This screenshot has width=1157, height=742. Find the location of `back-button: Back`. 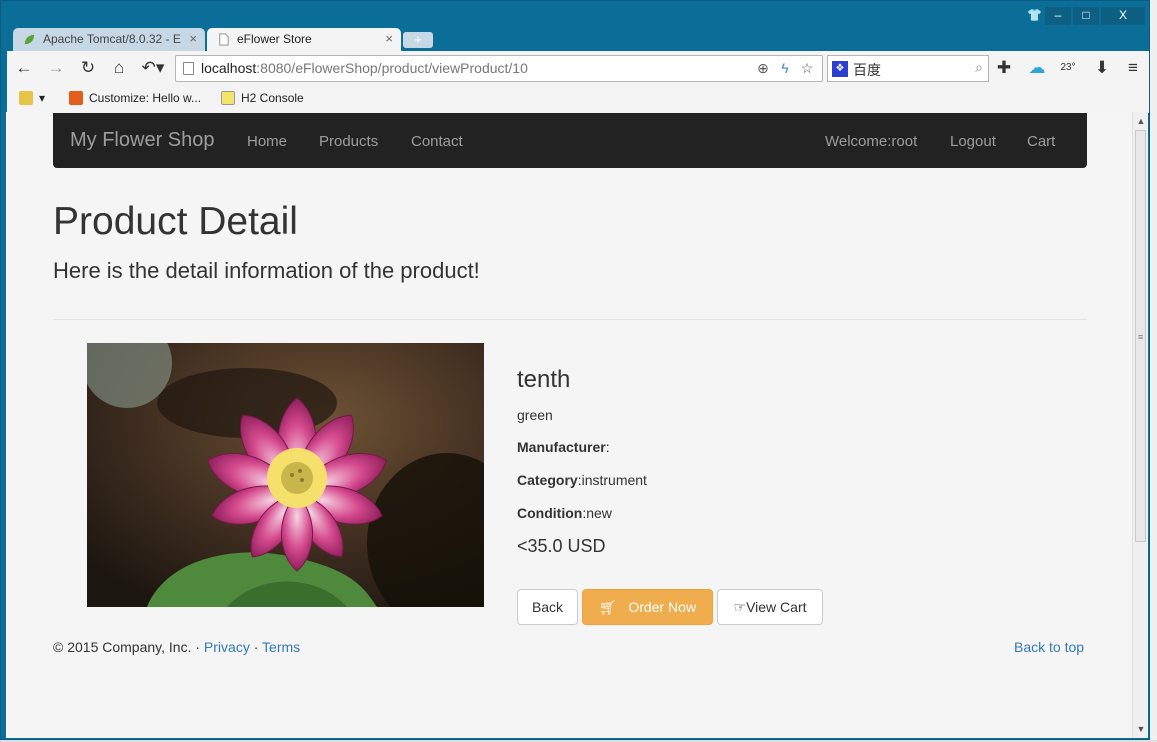

back-button: Back is located at coordinates (547, 607).